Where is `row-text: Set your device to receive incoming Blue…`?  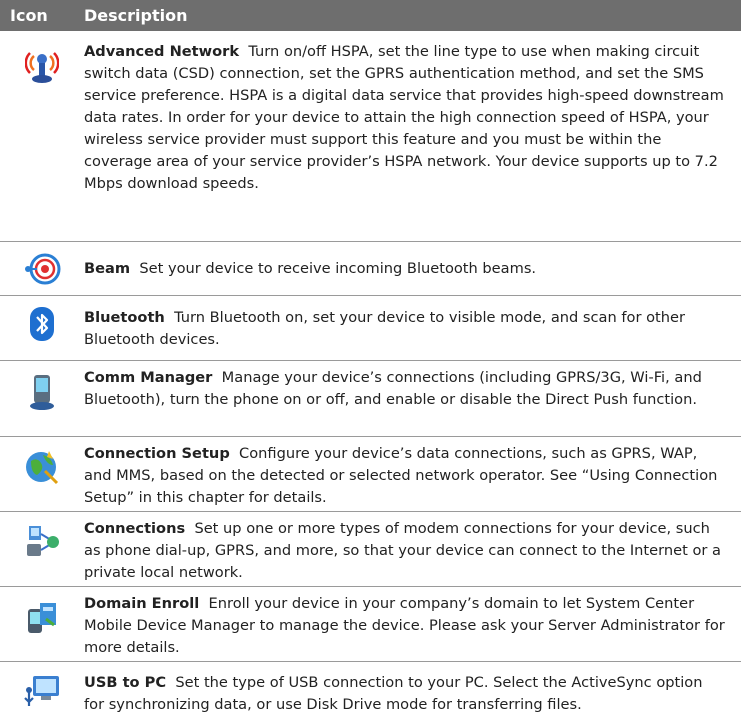 row-text: Set your device to receive incoming Blue… is located at coordinates (338, 268).